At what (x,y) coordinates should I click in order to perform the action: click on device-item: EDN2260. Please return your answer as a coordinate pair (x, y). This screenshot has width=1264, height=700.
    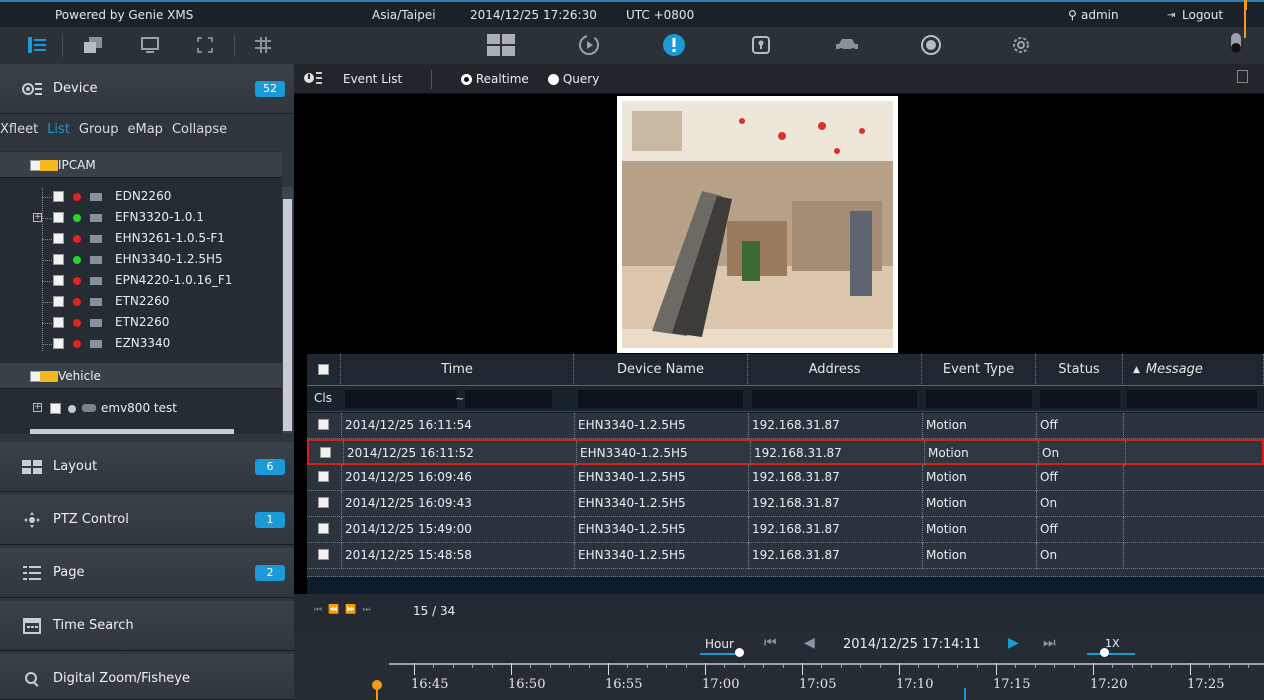
    Looking at the image, I should click on (141, 197).